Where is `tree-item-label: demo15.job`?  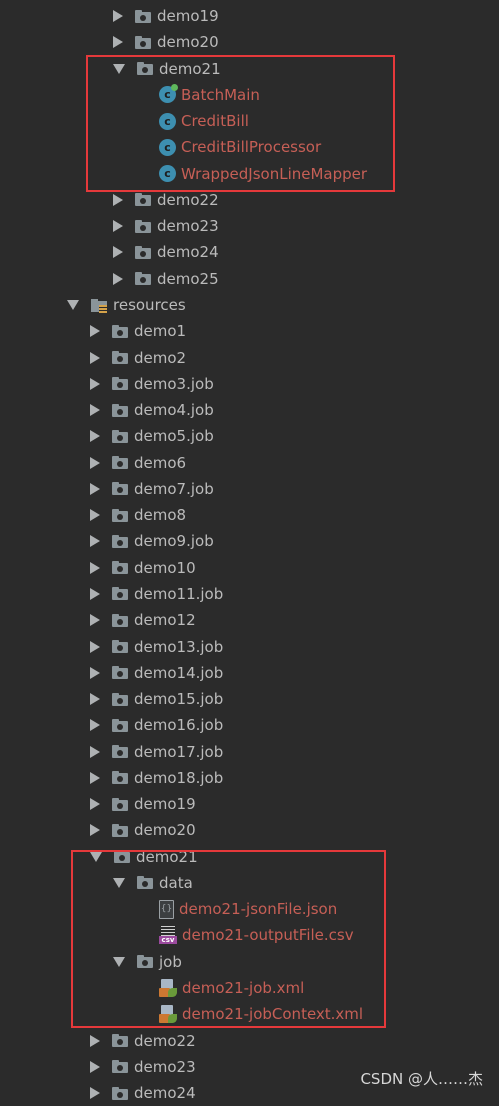 tree-item-label: demo15.job is located at coordinates (179, 699).